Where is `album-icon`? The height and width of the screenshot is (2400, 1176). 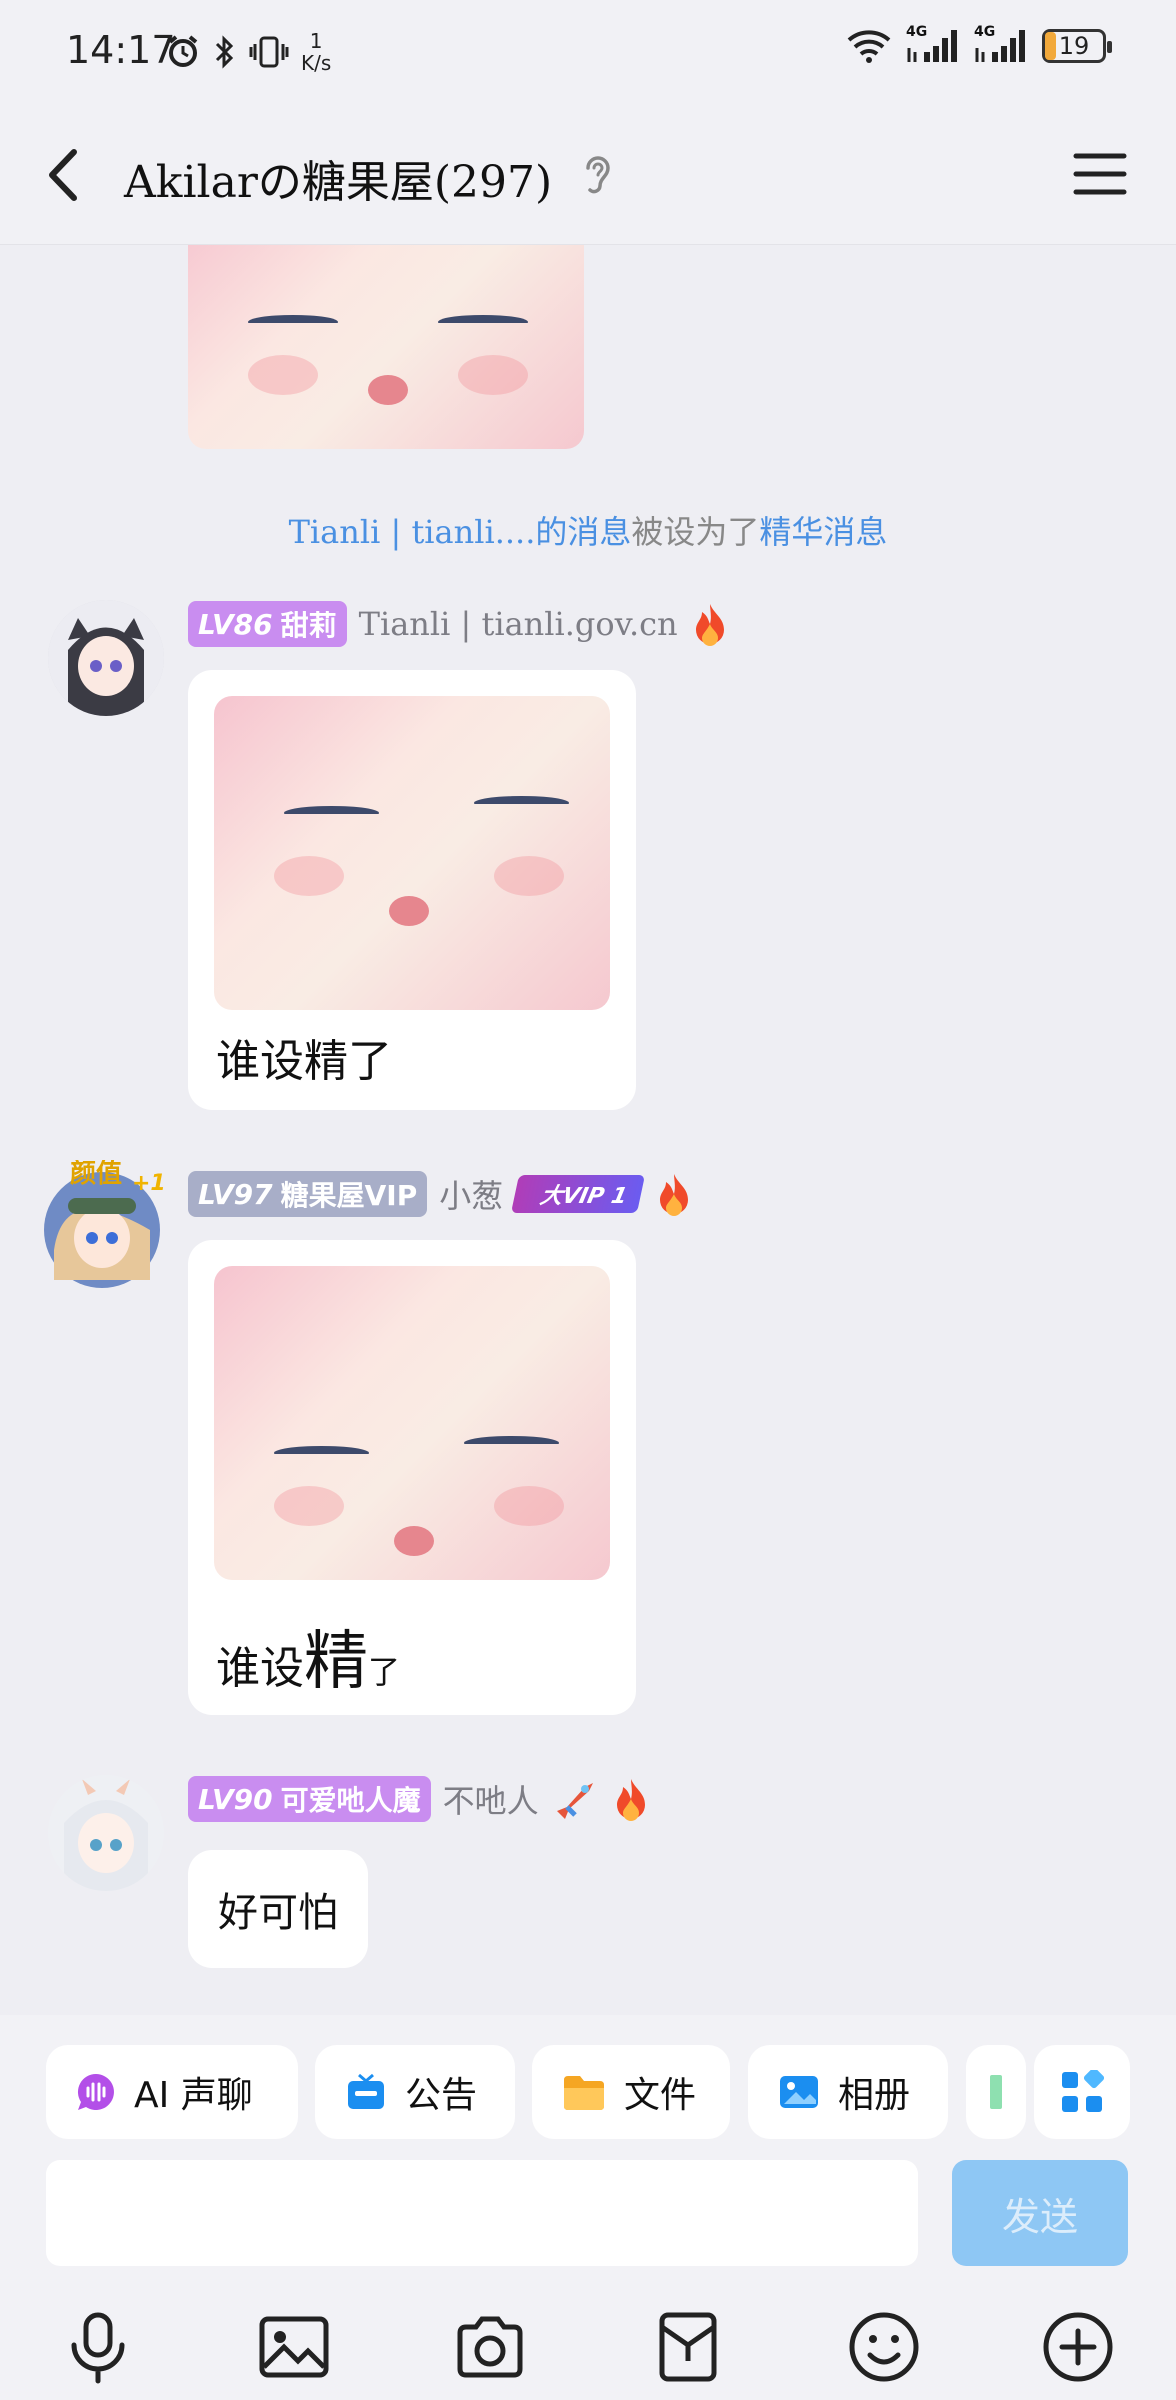
album-icon is located at coordinates (799, 2092).